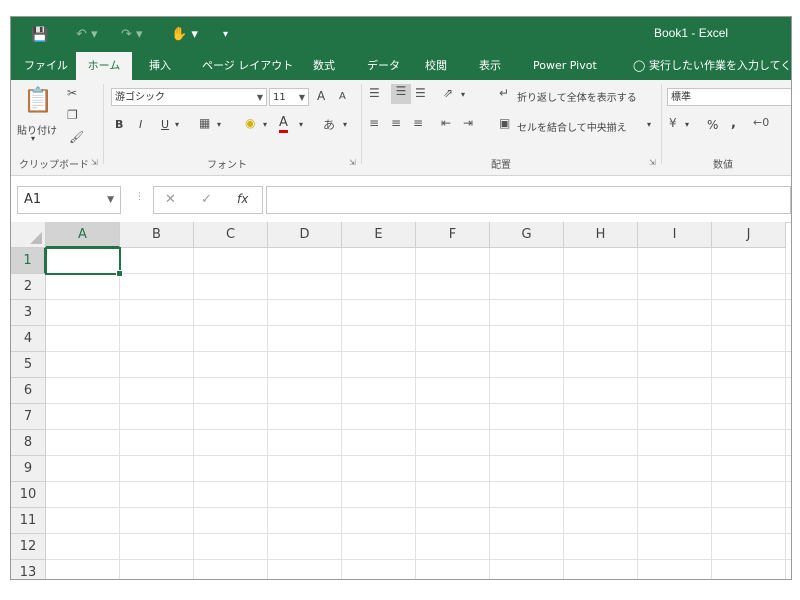  I want to click on wrap-text-icon: ↵, so click(504, 93).